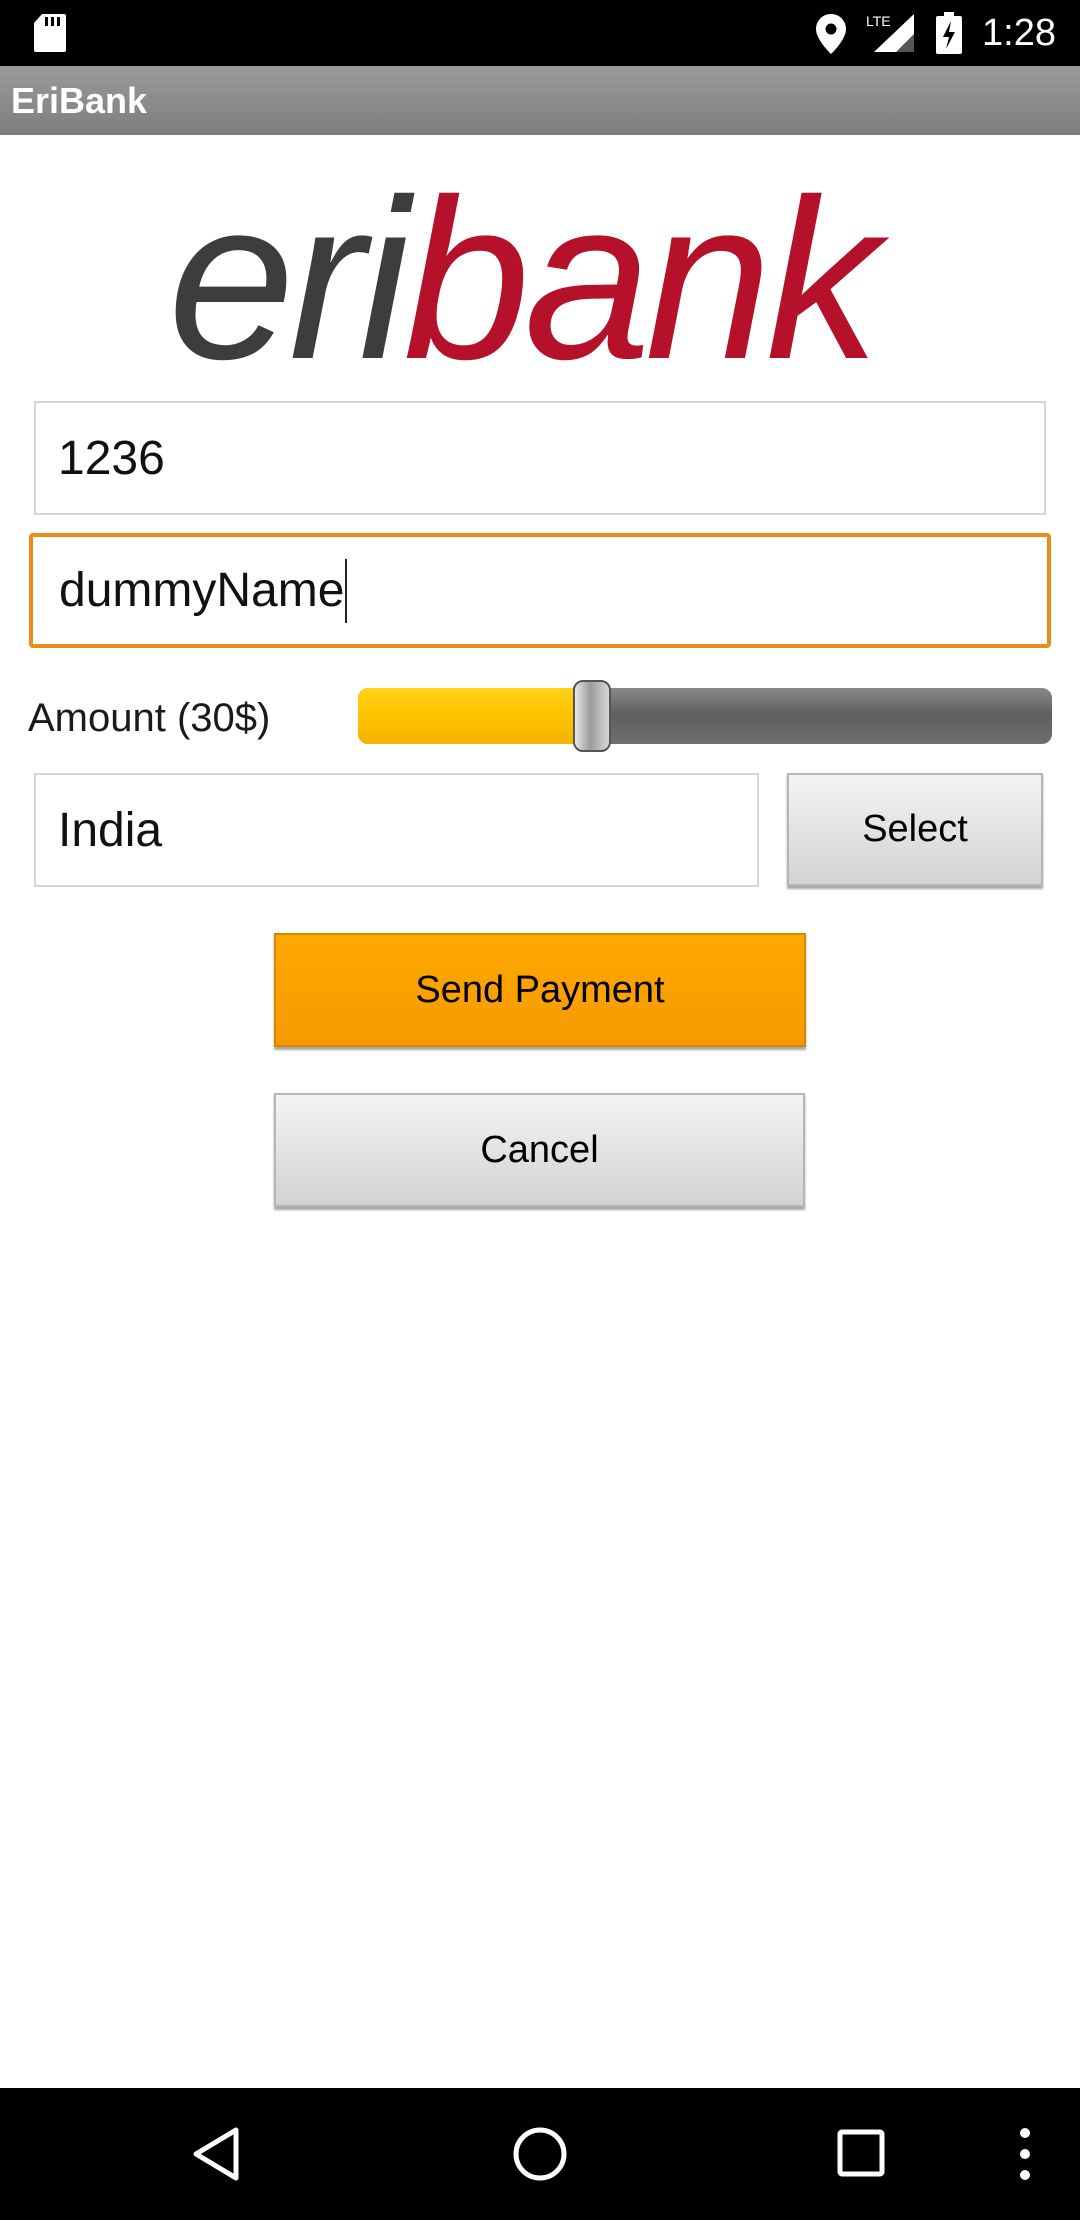  Describe the element at coordinates (110, 830) in the screenshot. I see `country-value: India` at that location.